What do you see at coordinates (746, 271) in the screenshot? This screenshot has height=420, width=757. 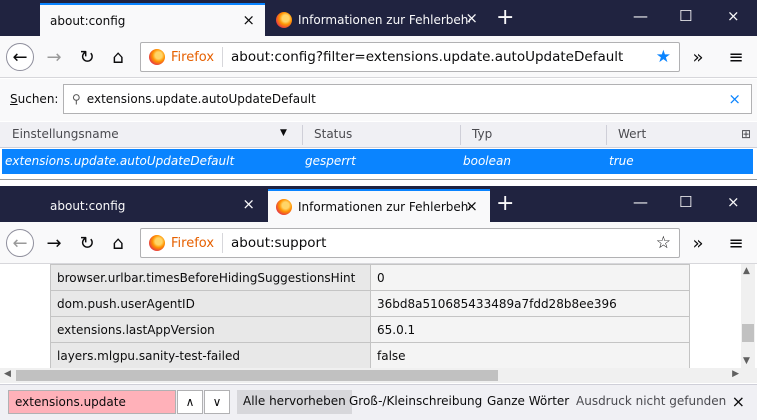 I see `scroll-up-icon: ▲` at bounding box center [746, 271].